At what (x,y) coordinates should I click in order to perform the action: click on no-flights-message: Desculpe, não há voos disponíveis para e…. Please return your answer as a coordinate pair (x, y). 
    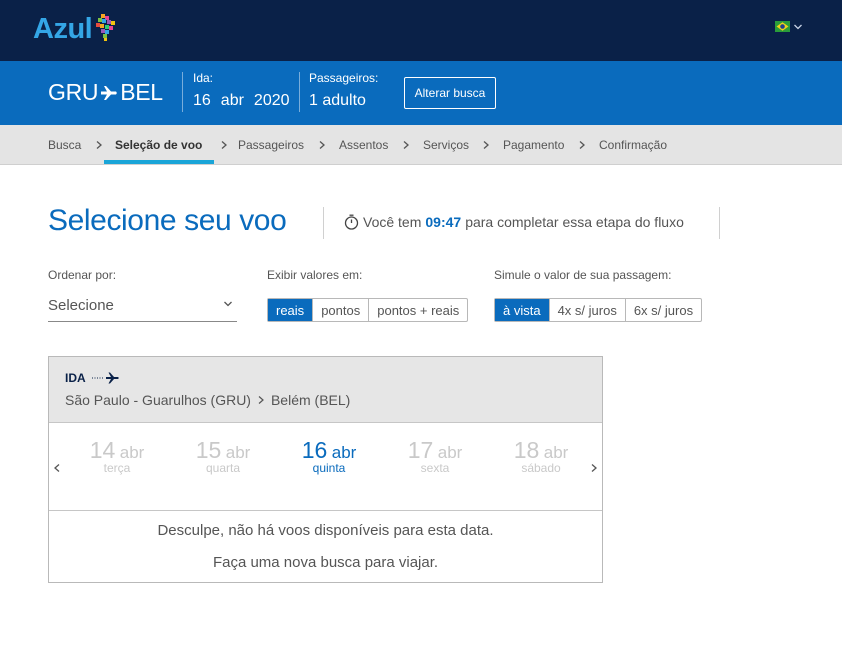
    Looking at the image, I should click on (325, 530).